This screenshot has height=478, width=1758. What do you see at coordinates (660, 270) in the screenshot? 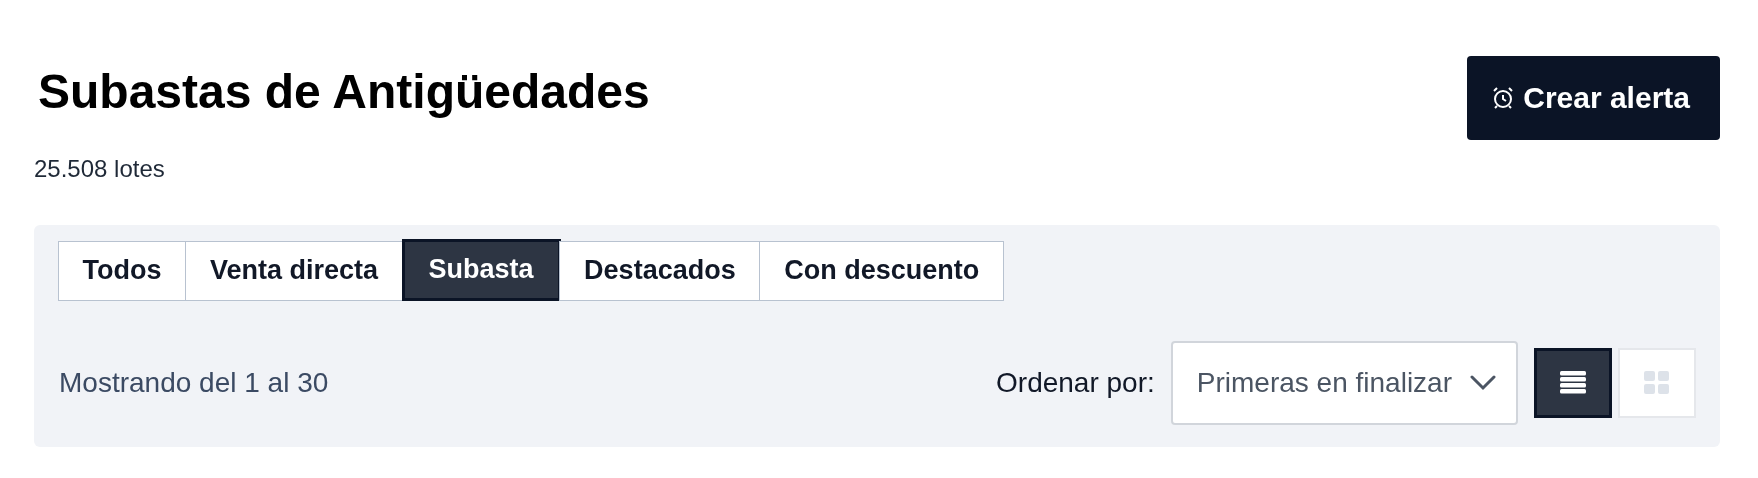
I see `filter-tab: Destacados` at bounding box center [660, 270].